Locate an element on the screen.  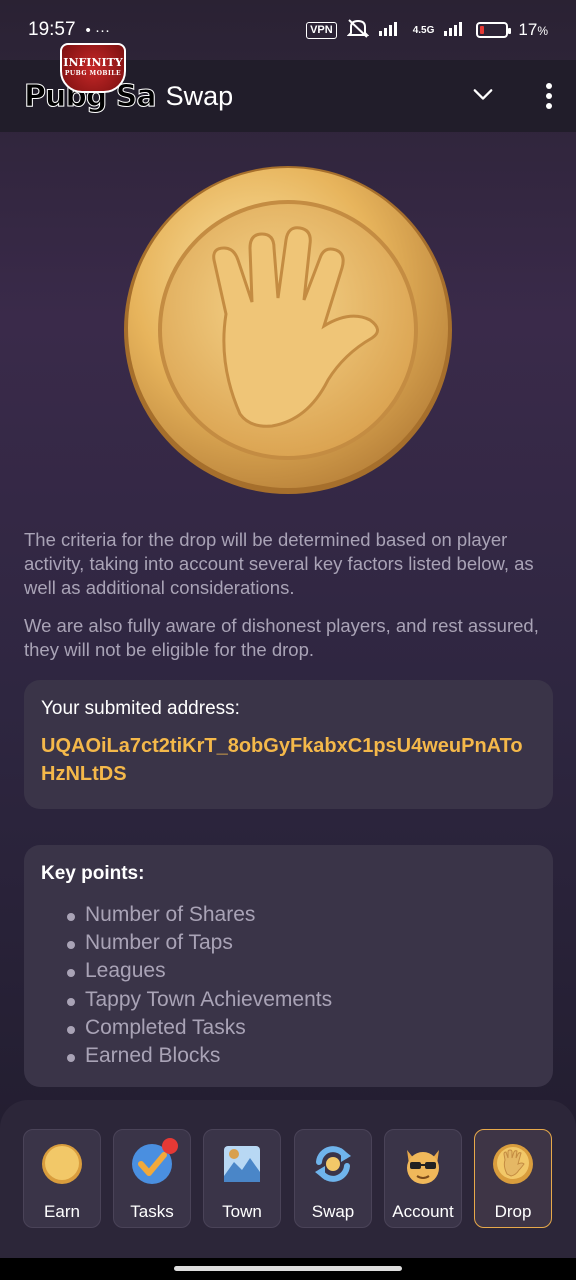
nav-town-label: Town is located at coordinates (242, 1211).